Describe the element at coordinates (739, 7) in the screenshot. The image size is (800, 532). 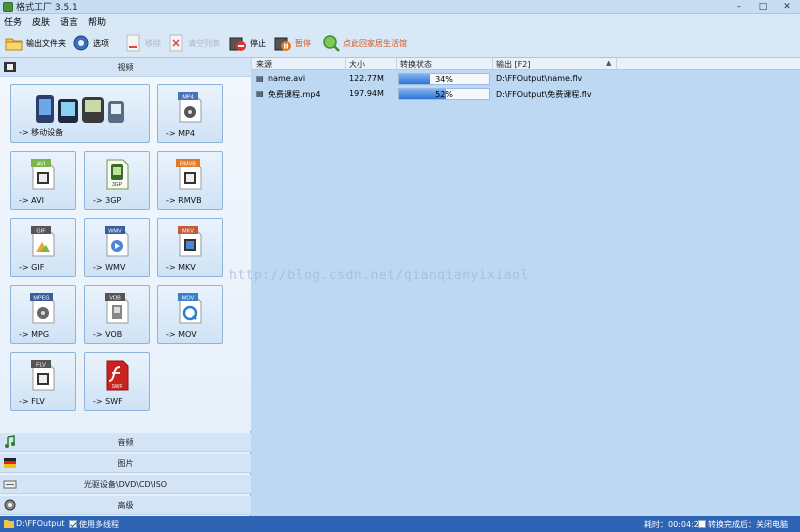
I see `minimize-button: –` at that location.